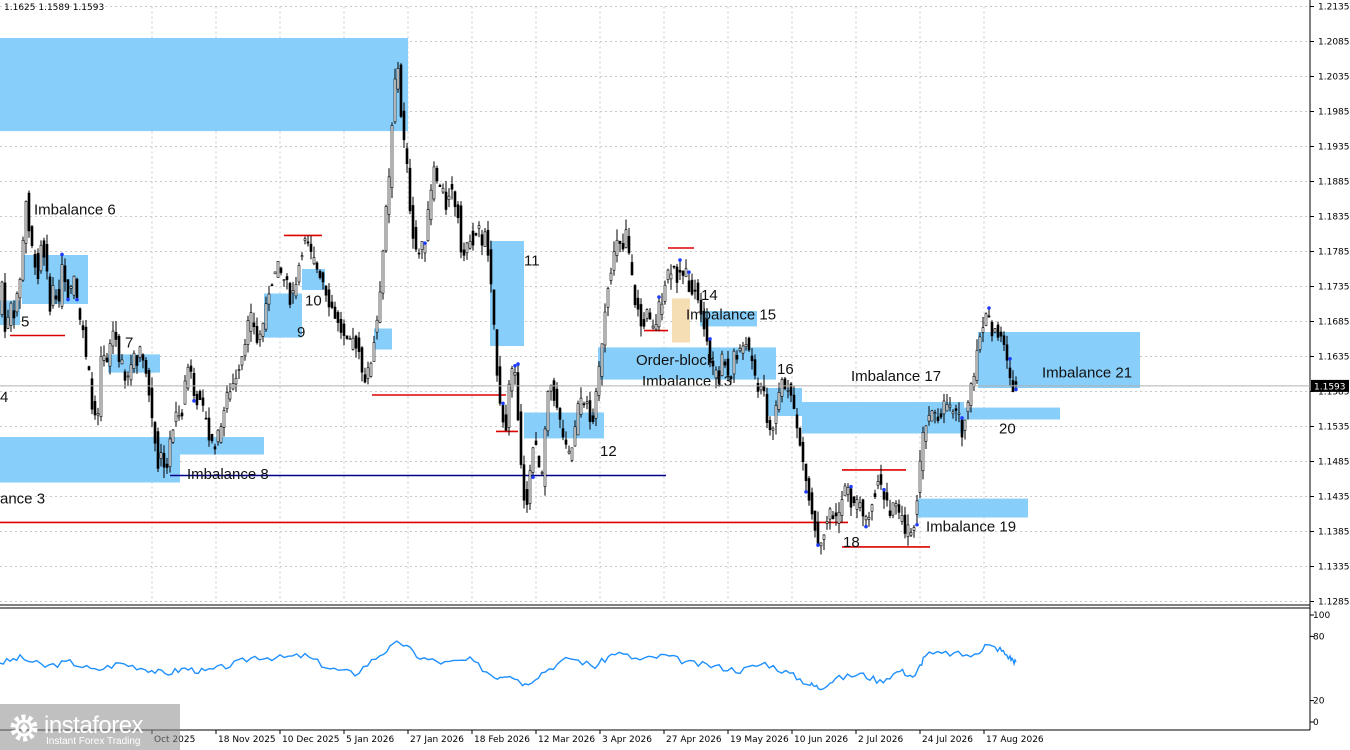 Image resolution: width=1350 pixels, height=750 pixels. What do you see at coordinates (370, 740) in the screenshot?
I see `date-tick-label: 5 Jan 2026` at bounding box center [370, 740].